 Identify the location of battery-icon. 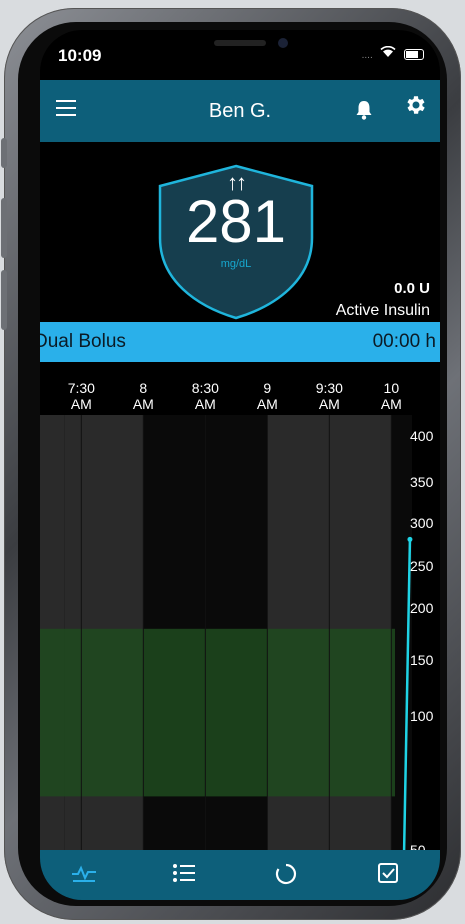
(414, 55).